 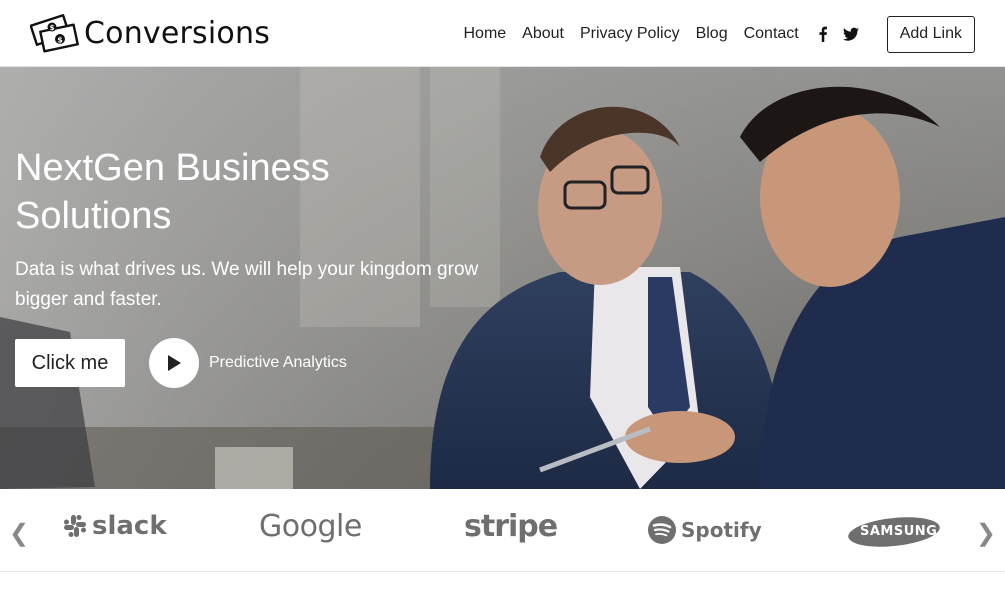 I want to click on money-icon: $ $, so click(x=54, y=33).